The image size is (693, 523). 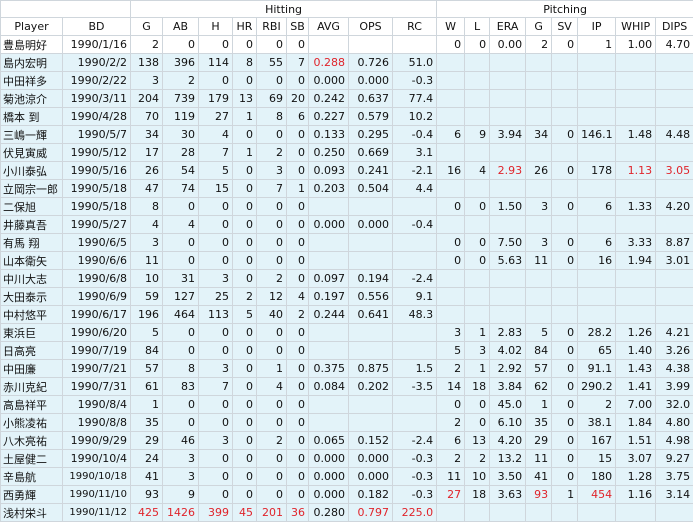 I want to click on birthdate-cell: 1990/5/12, so click(x=96, y=152).